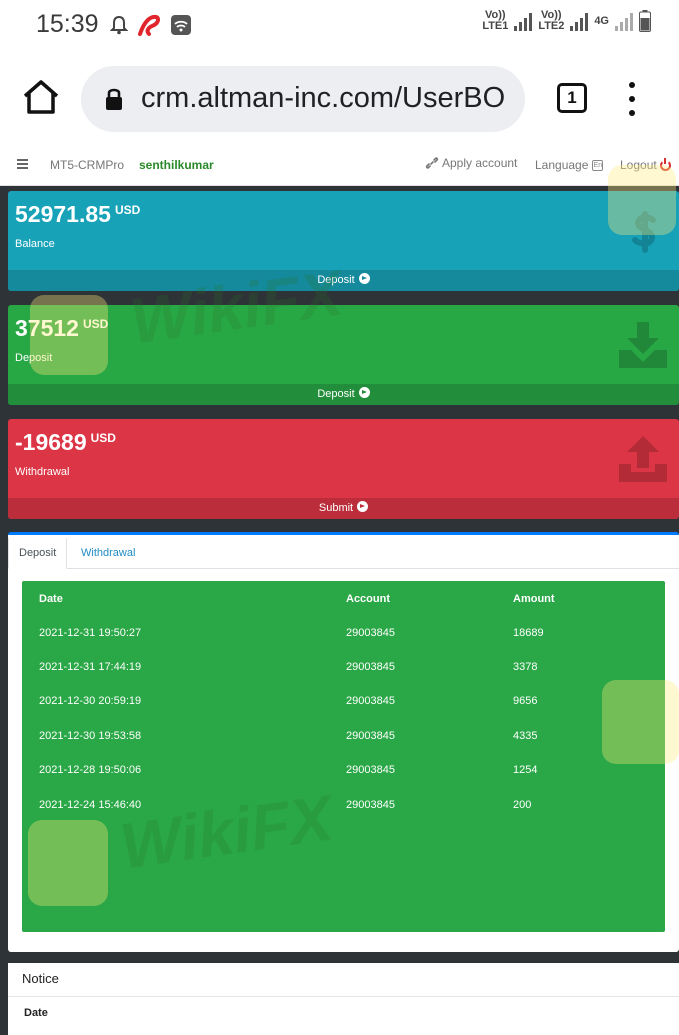 Image resolution: width=679 pixels, height=1035 pixels. Describe the element at coordinates (572, 98) in the screenshot. I see `tab-switcher-button: 1` at that location.